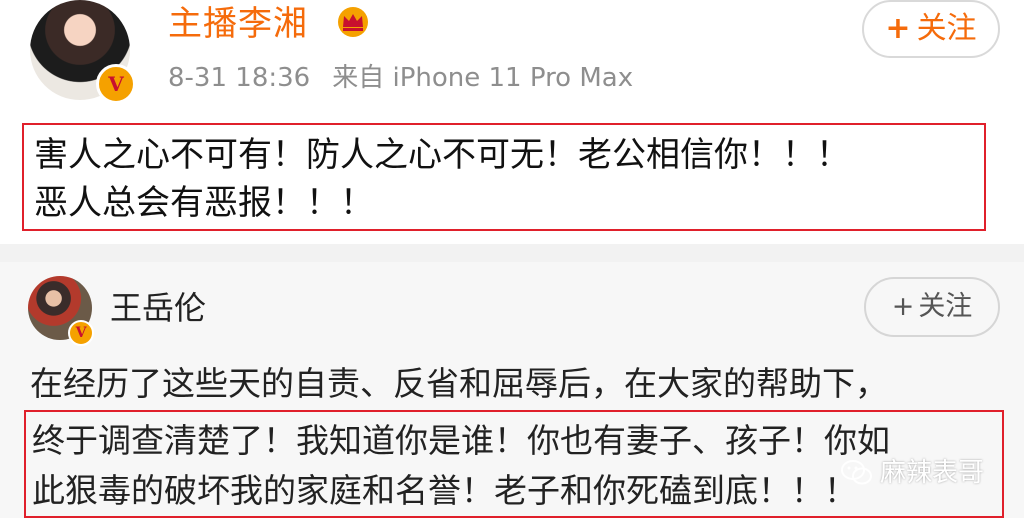 The image size is (1024, 518). I want to click on post-meta: 8-31 18:36 来自 iPhone 11 Pro Max, so click(411, 78).